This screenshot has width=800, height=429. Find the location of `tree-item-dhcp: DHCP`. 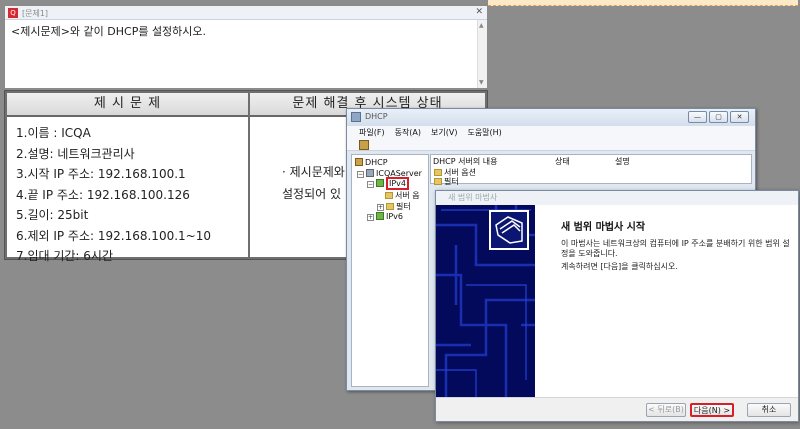

tree-item-dhcp: DHCP is located at coordinates (371, 162).